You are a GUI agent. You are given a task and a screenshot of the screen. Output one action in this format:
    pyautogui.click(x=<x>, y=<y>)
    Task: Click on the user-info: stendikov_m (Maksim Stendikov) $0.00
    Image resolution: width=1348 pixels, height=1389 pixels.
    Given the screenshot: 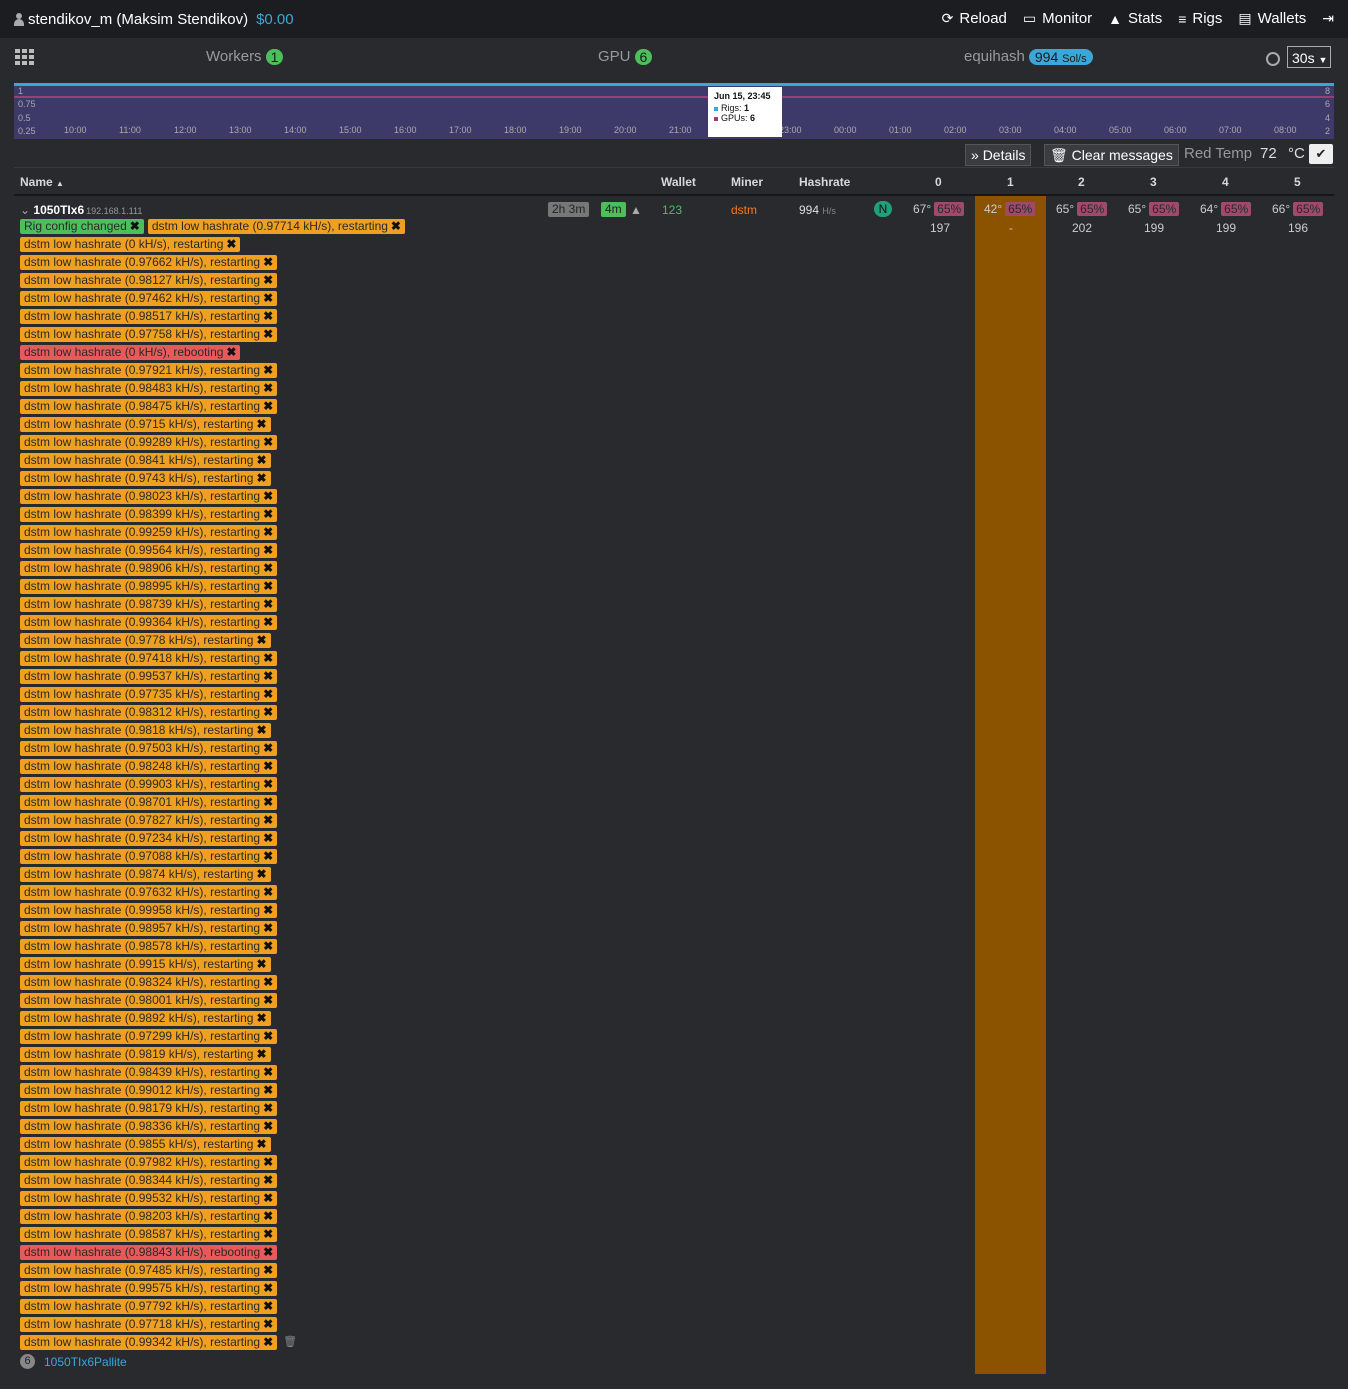 What is the action you would take?
    pyautogui.click(x=154, y=19)
    